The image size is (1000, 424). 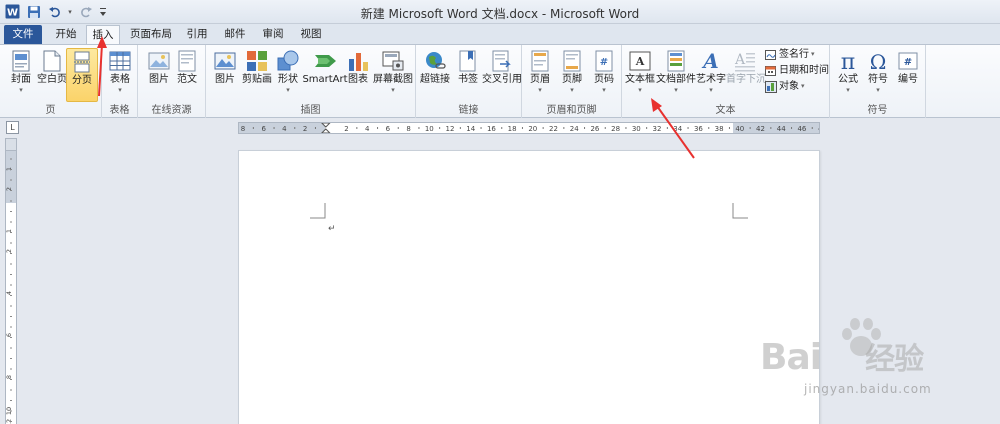 What do you see at coordinates (435, 74) in the screenshot?
I see `hyperlink-button: 超链接` at bounding box center [435, 74].